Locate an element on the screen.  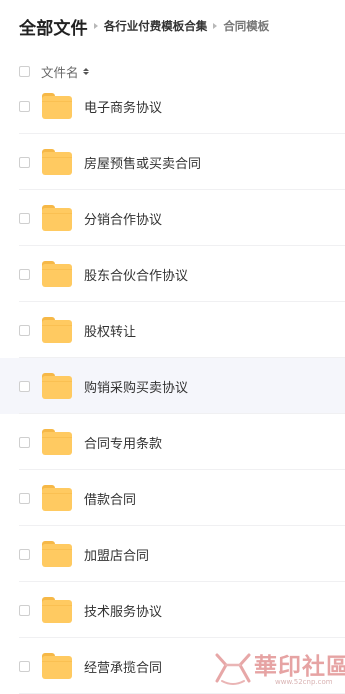
breadcrumb-all-files: 全部文件 is located at coordinates (53, 26).